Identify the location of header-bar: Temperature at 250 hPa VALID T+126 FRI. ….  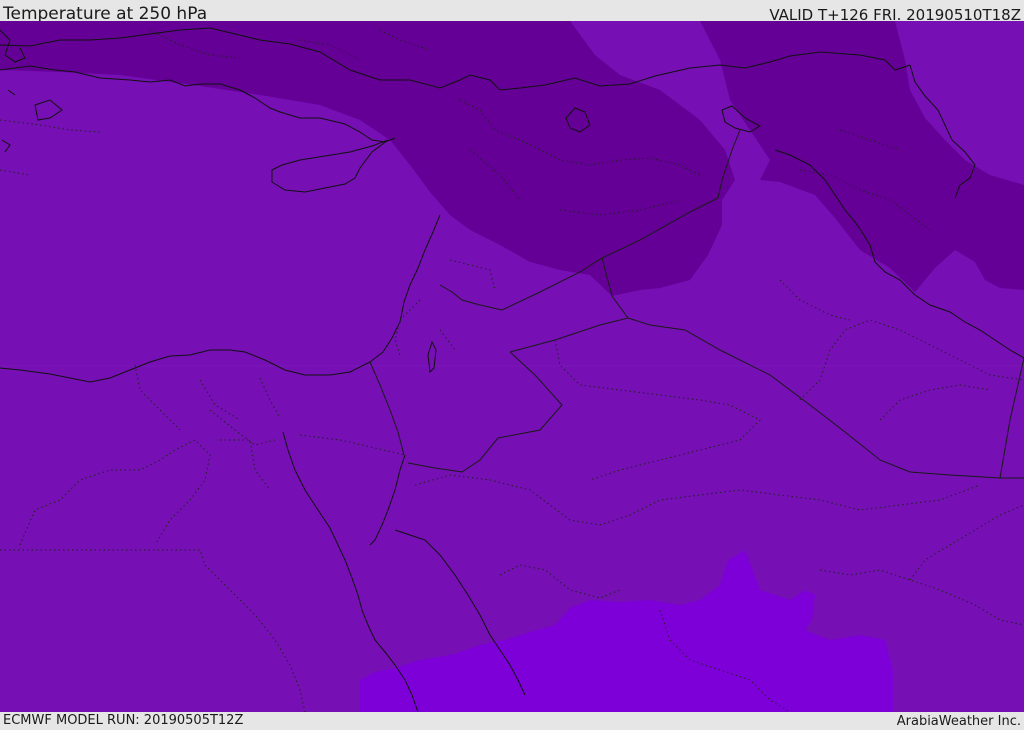
(512, 12).